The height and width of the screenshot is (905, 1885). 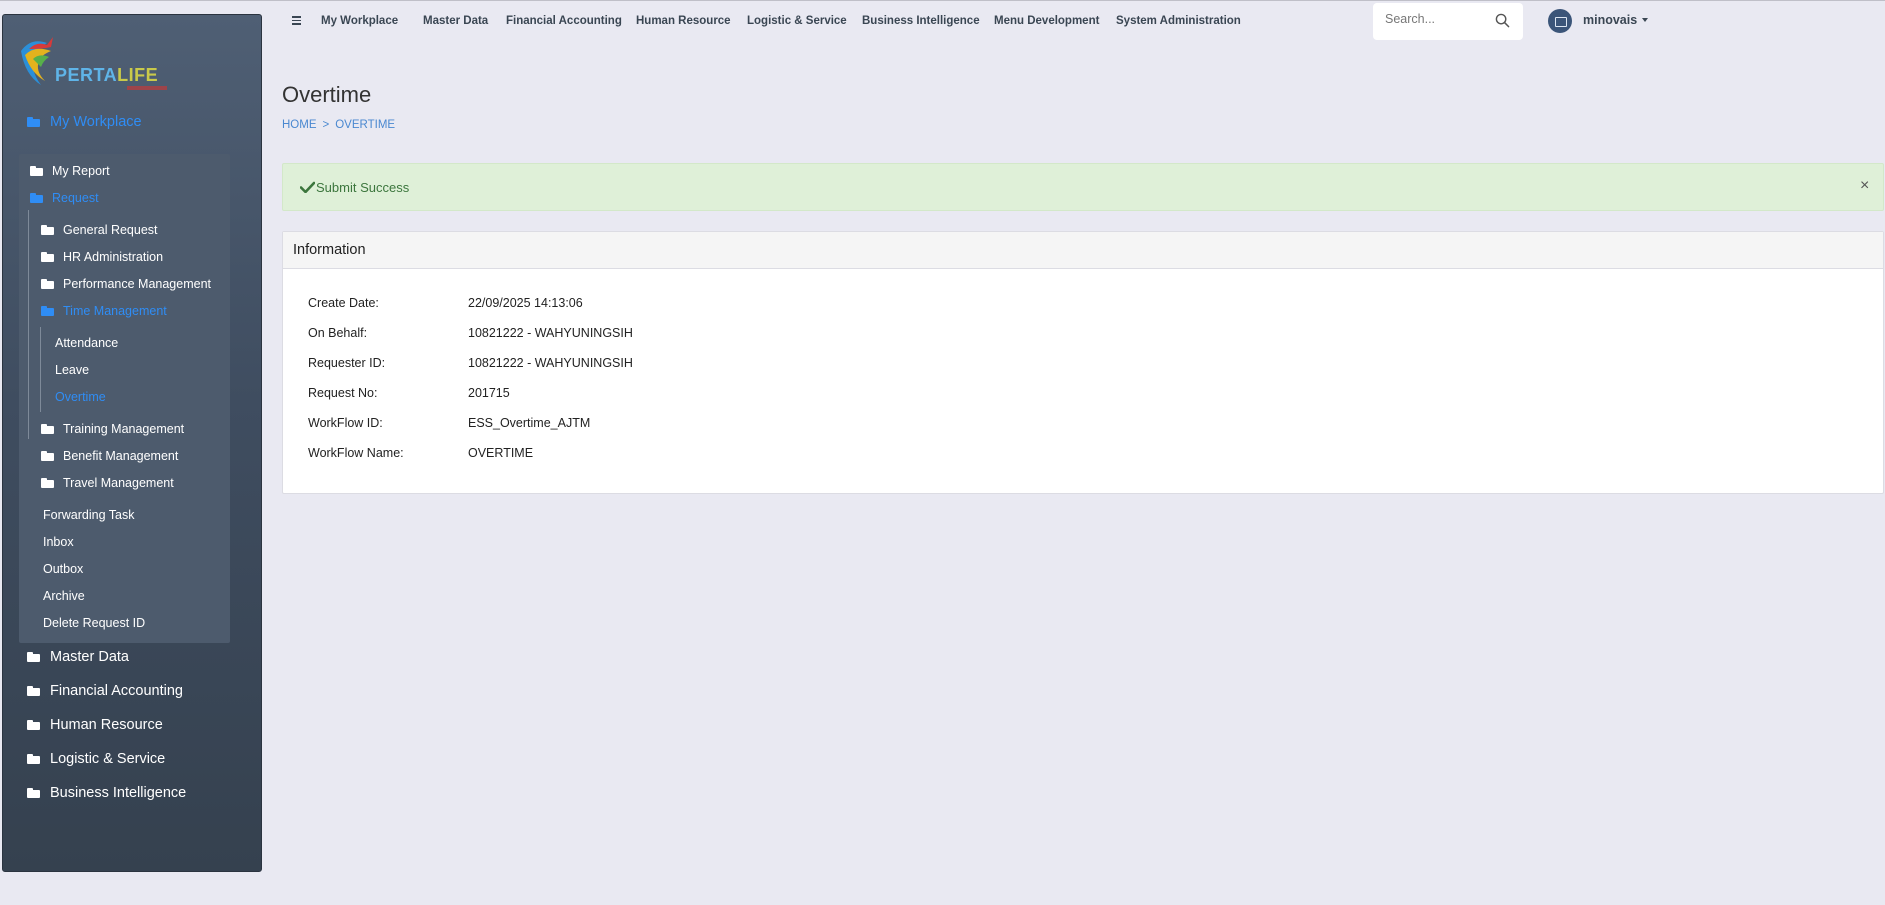 I want to click on sidebar-item-label: Request, so click(x=75, y=198).